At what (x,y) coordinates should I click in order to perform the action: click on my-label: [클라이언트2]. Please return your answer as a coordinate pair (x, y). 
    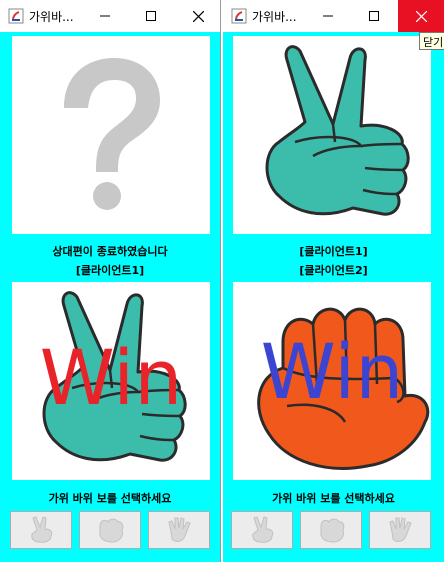
    Looking at the image, I should click on (333, 270).